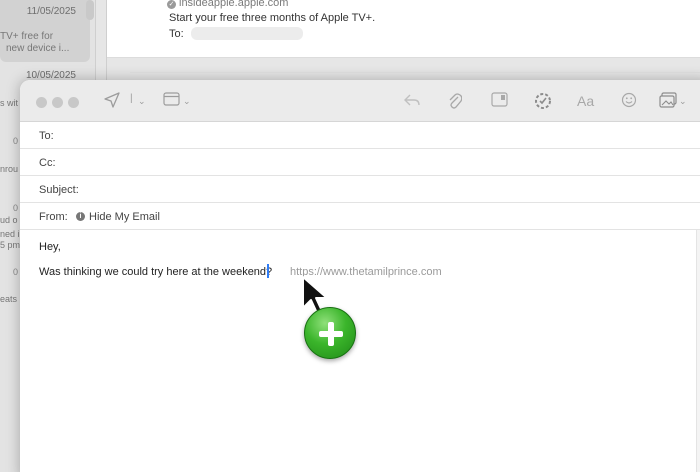 The image size is (700, 472). I want to click on emoji-icon, so click(629, 101).